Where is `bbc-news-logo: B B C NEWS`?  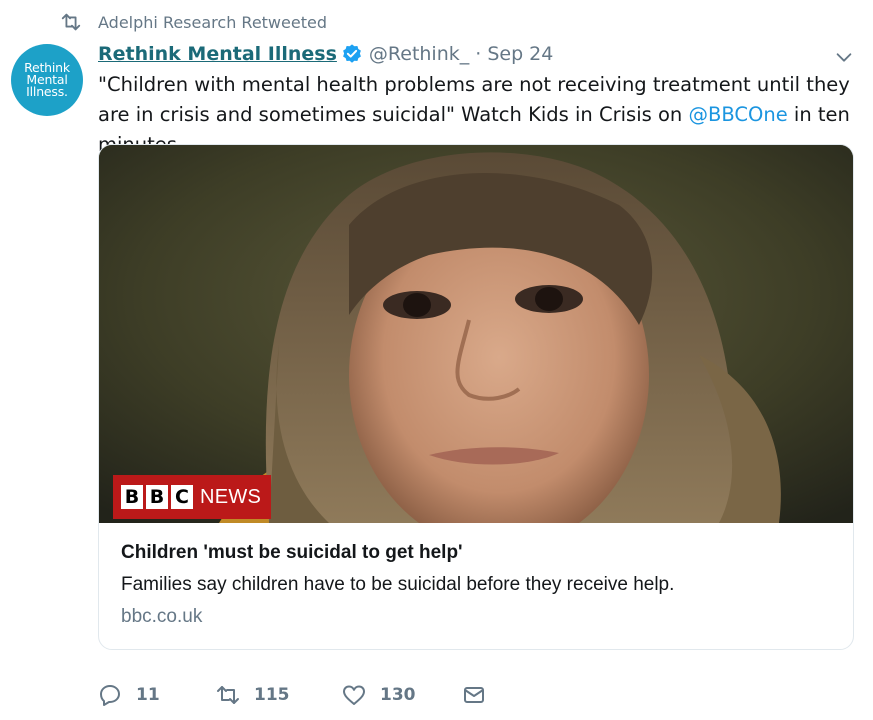 bbc-news-logo: B B C NEWS is located at coordinates (192, 497).